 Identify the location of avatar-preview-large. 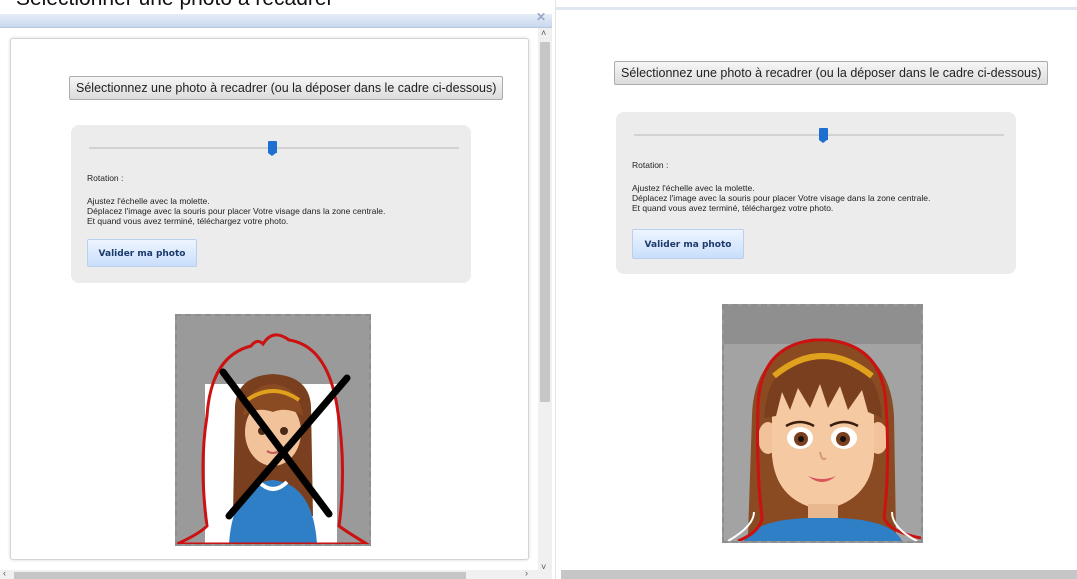
(822, 423).